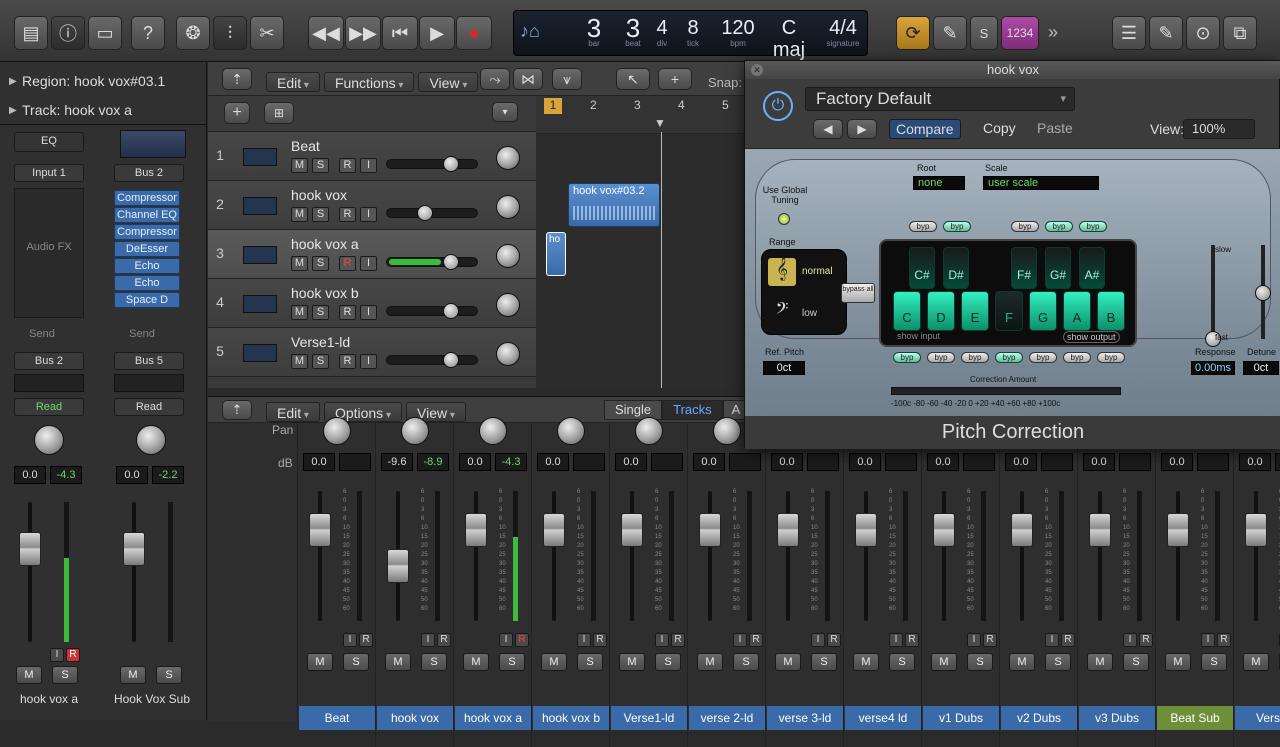  What do you see at coordinates (372, 205) in the screenshot?
I see `track-header: 2 hook vox M S R I` at bounding box center [372, 205].